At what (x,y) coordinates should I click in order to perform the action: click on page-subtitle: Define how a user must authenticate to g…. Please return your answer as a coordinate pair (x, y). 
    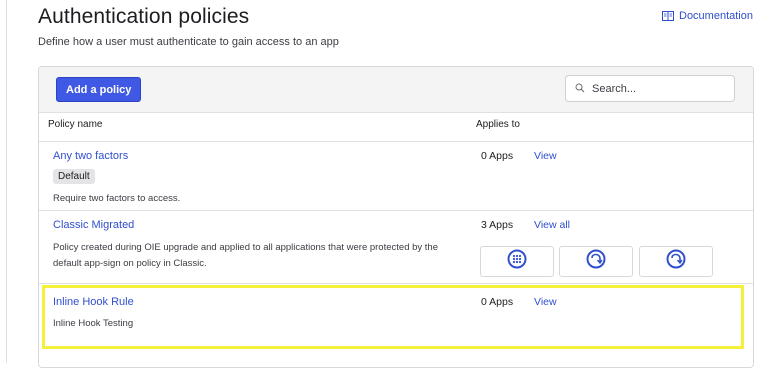
    Looking at the image, I should click on (188, 42).